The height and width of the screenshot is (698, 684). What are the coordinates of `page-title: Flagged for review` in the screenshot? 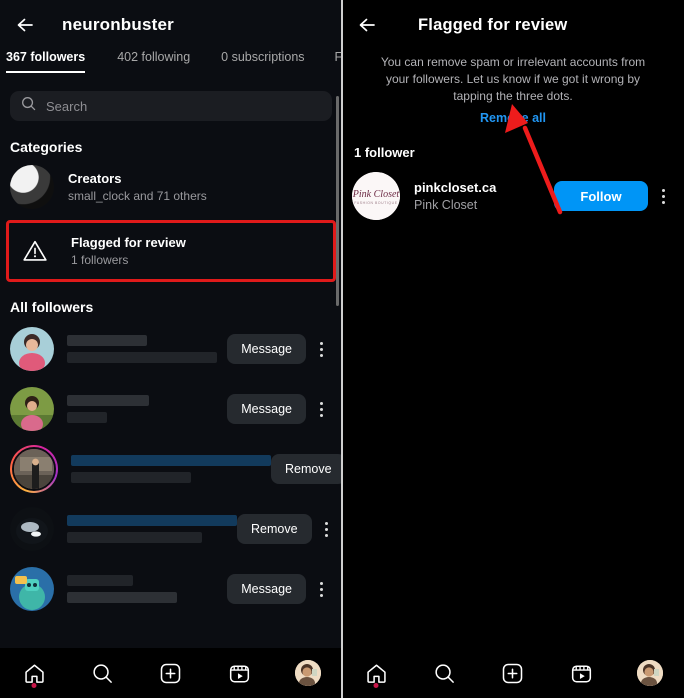 It's located at (493, 24).